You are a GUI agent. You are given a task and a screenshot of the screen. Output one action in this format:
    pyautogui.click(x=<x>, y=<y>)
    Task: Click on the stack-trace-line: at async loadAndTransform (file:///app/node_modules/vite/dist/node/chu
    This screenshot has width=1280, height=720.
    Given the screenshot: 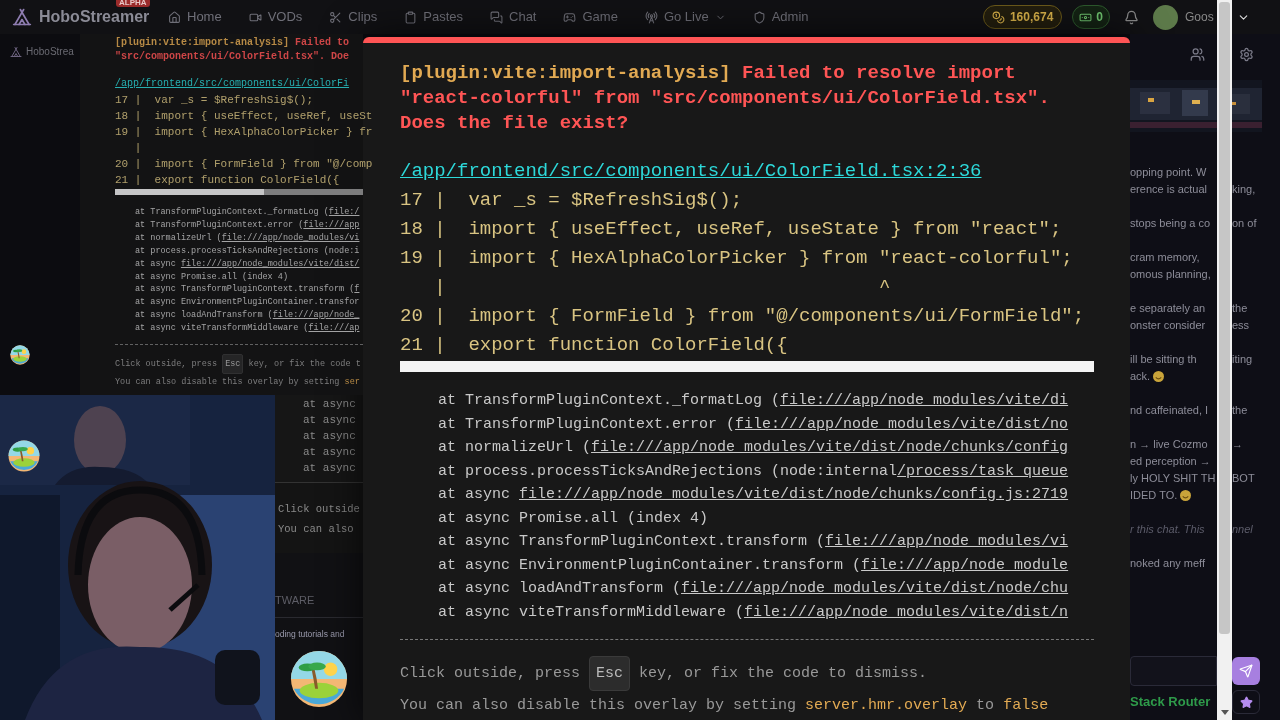 What is the action you would take?
    pyautogui.click(x=753, y=589)
    